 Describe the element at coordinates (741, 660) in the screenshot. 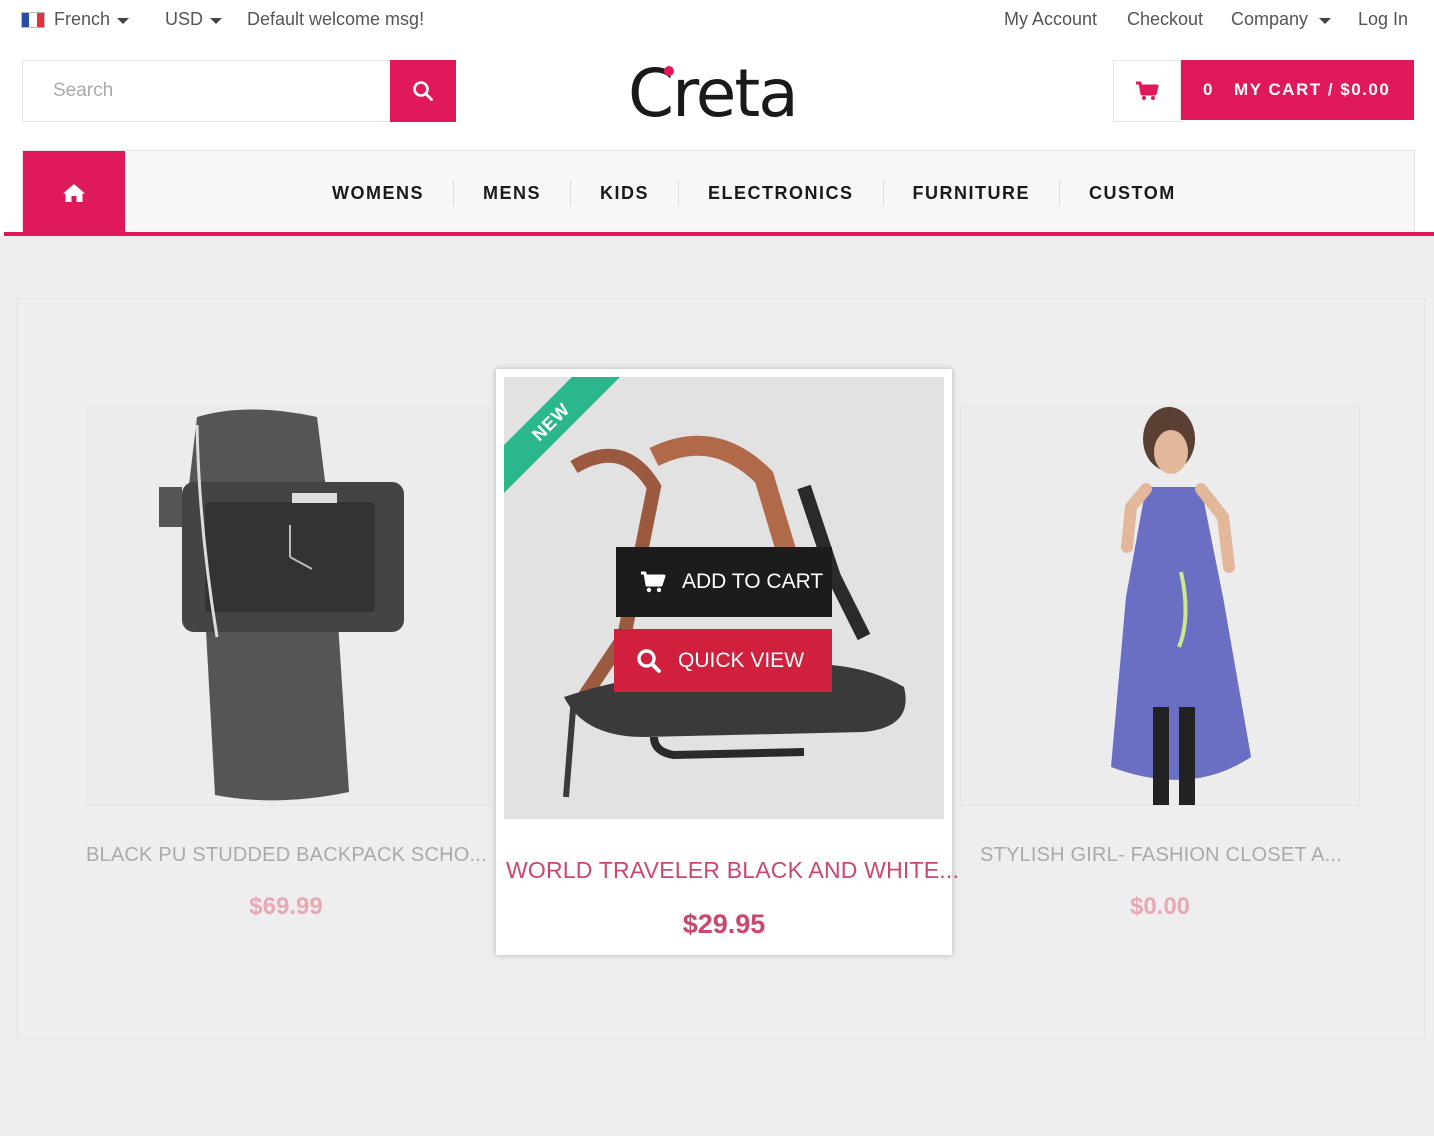

I see `quick-view-label: QUICK VIEW` at that location.